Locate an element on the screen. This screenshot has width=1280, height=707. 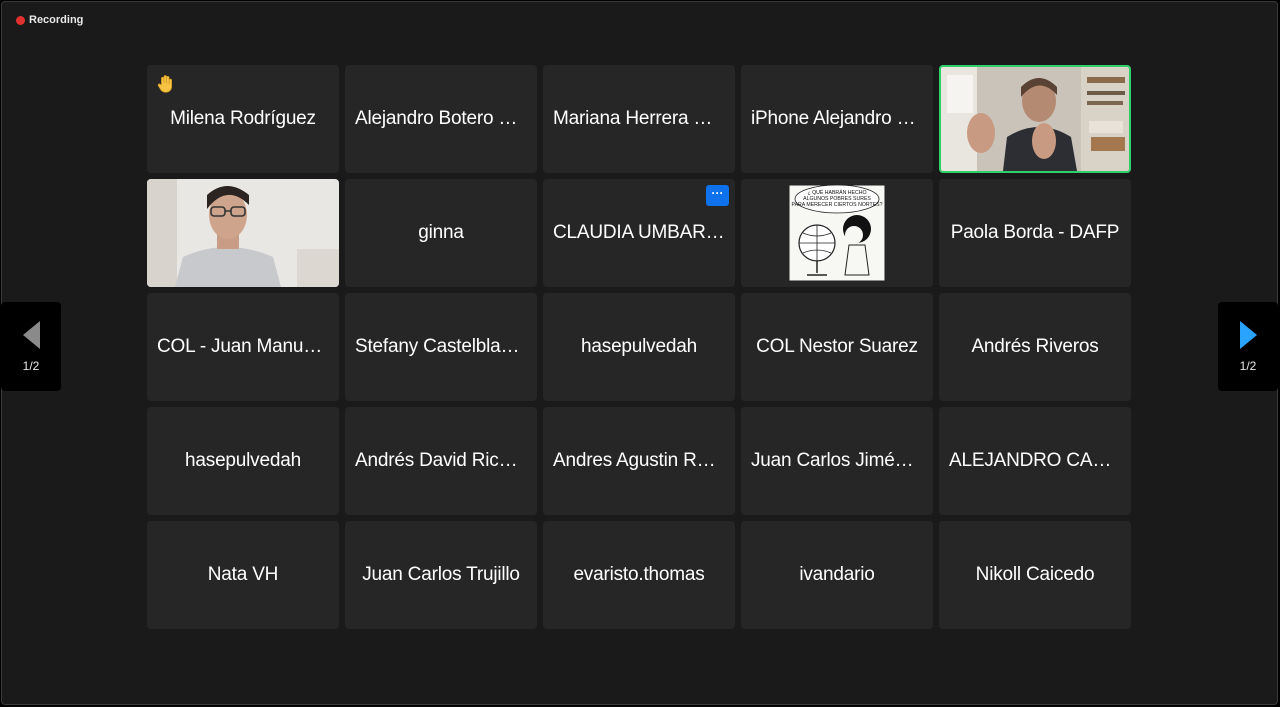
participant-tile: ALEJANDRO CASTRO is located at coordinates (1035, 461).